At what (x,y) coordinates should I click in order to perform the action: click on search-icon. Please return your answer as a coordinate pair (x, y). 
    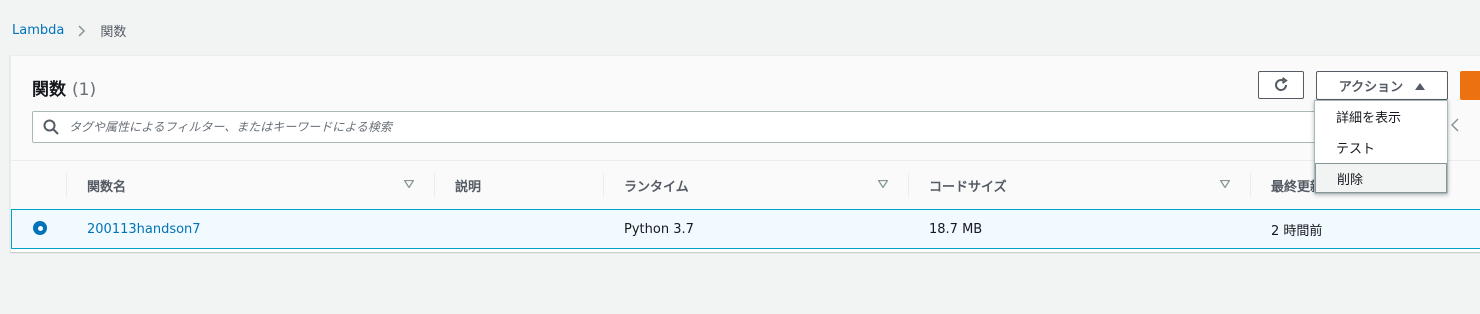
    Looking at the image, I should click on (51, 127).